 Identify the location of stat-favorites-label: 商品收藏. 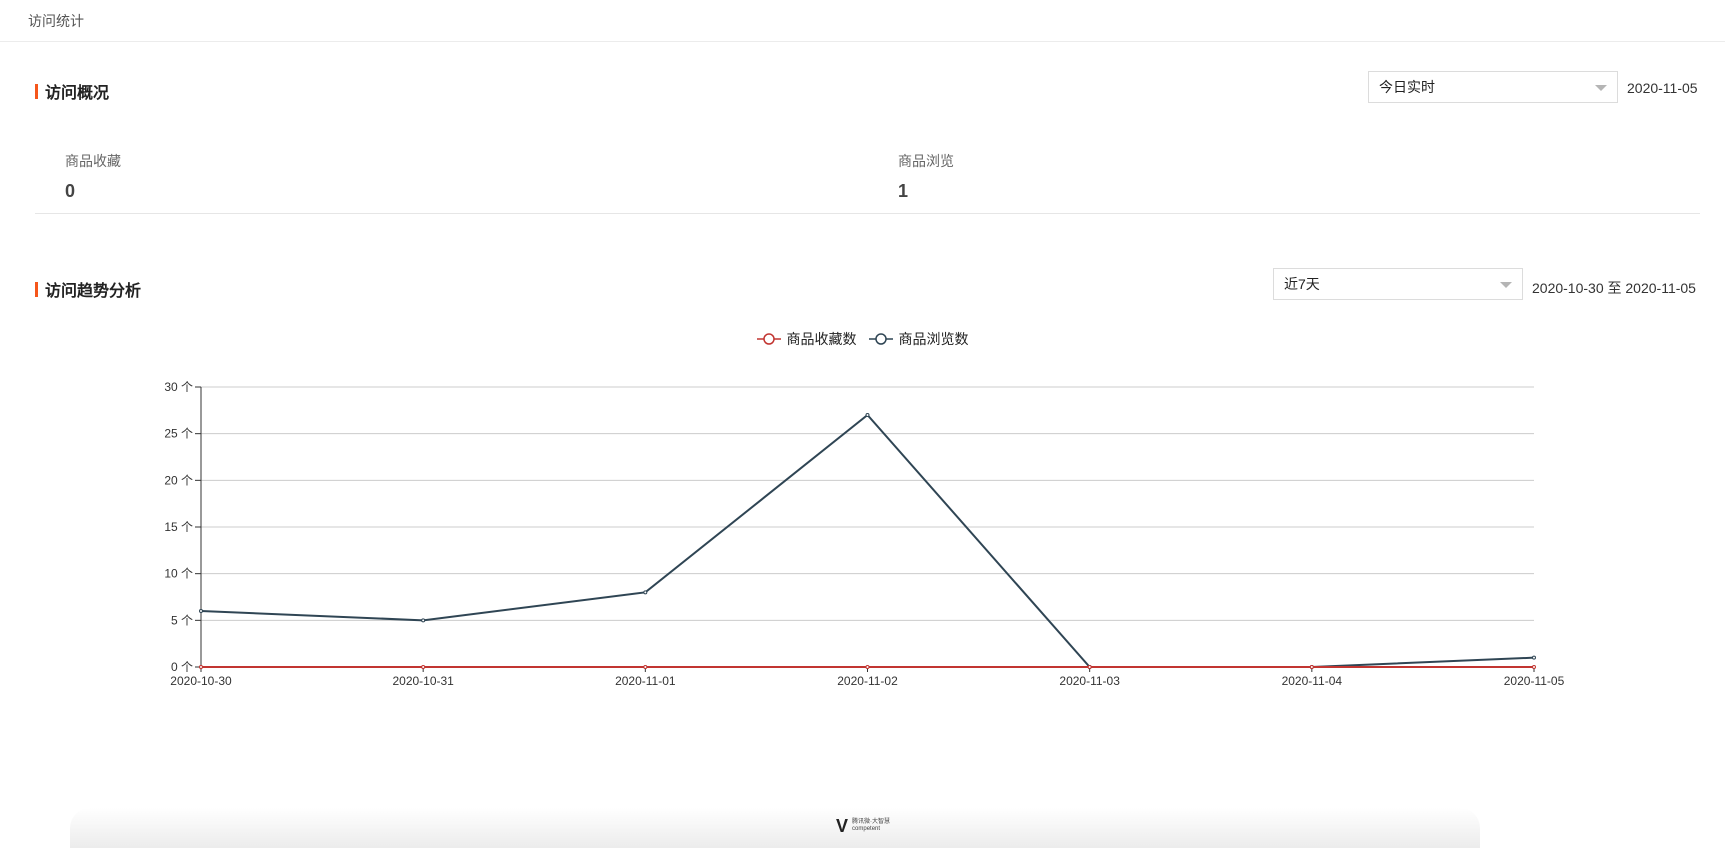
(93, 161).